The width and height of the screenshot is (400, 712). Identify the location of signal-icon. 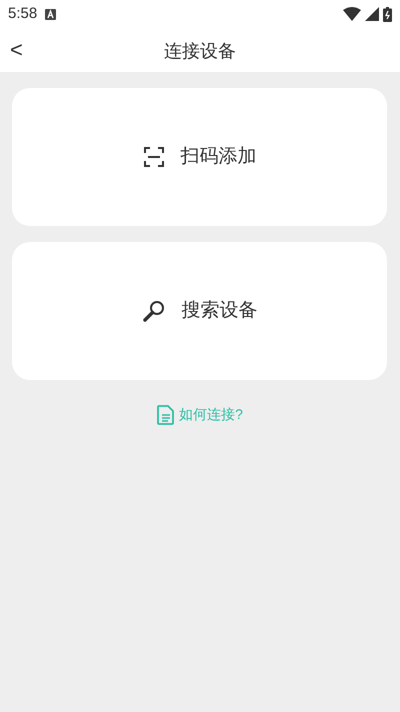
(372, 14).